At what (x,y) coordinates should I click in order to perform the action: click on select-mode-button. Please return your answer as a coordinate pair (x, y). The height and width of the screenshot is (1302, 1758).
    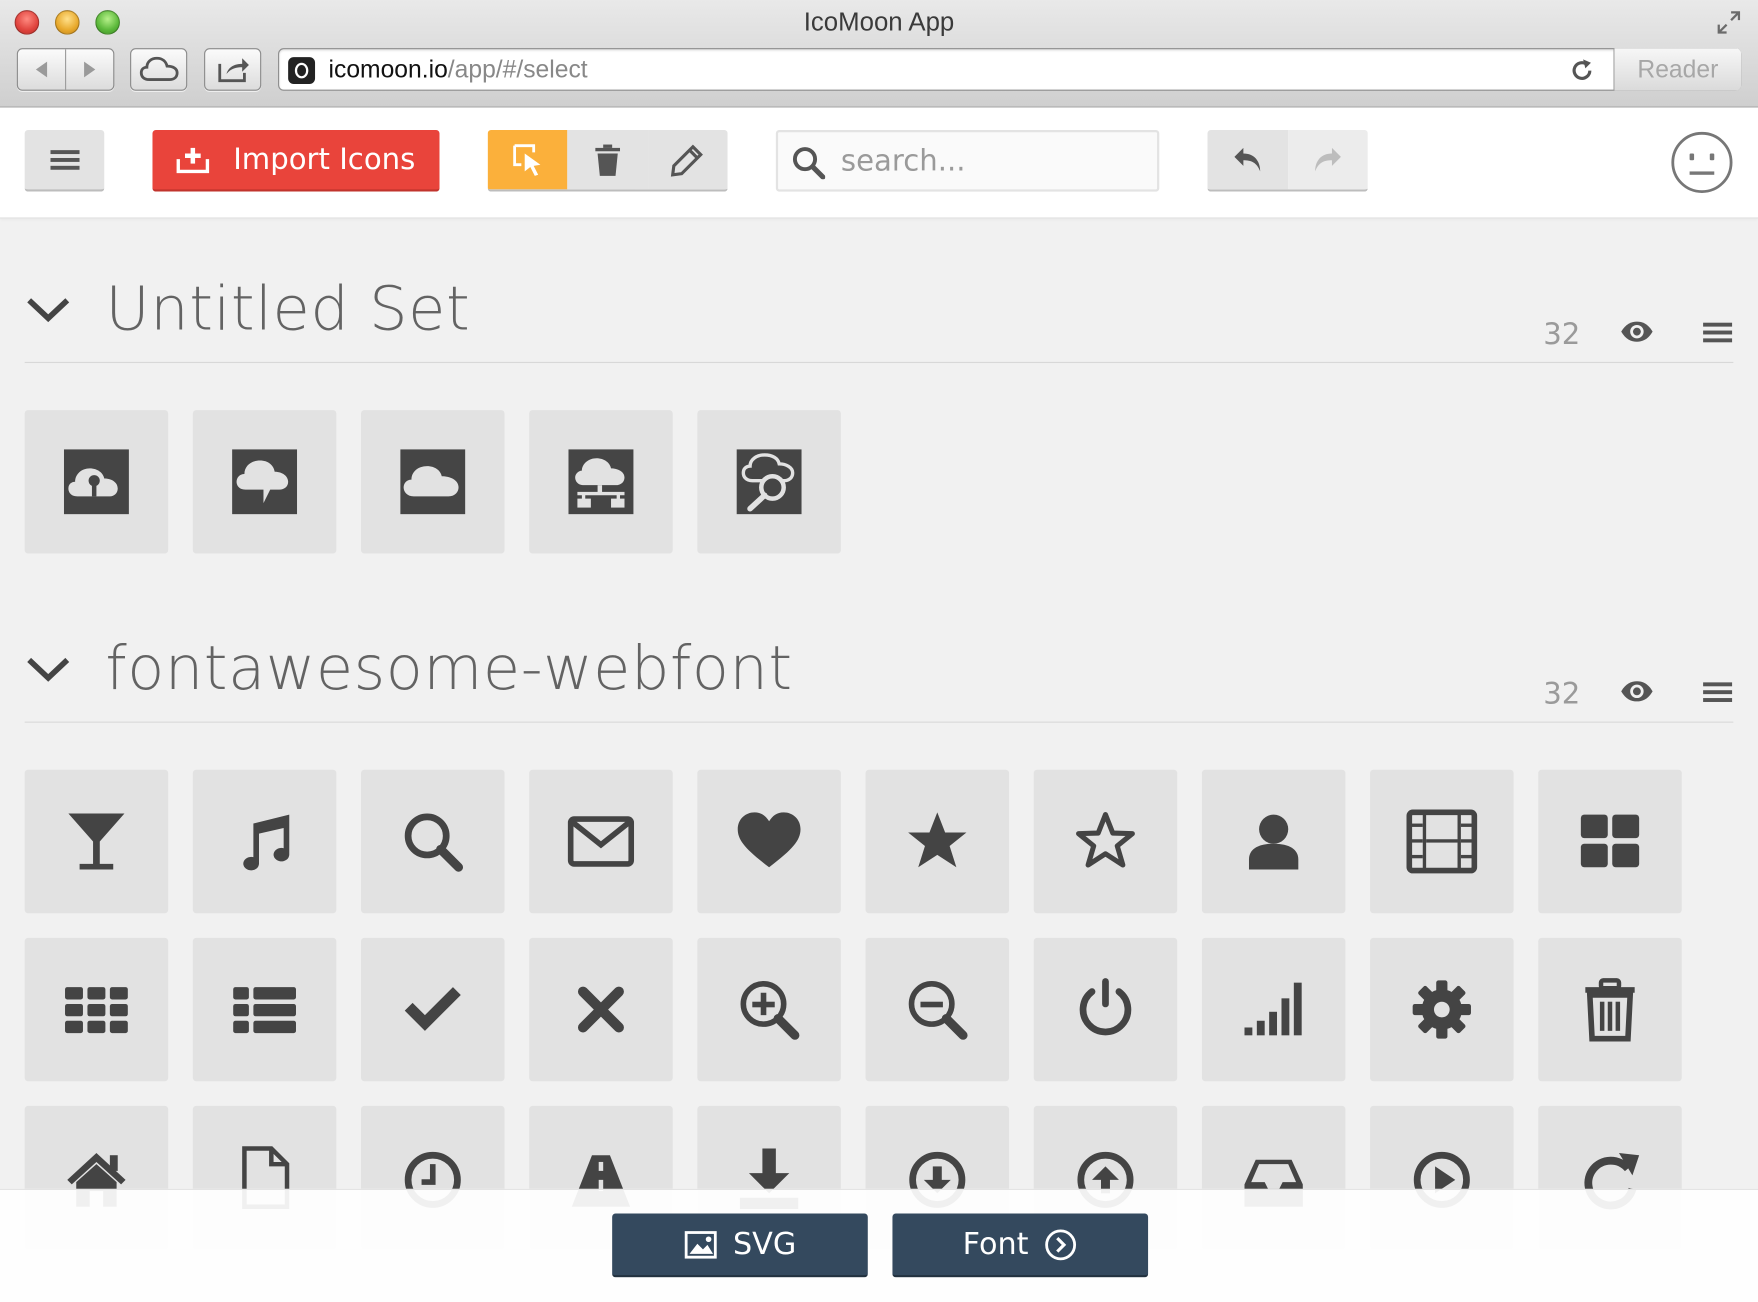
    Looking at the image, I should click on (527, 159).